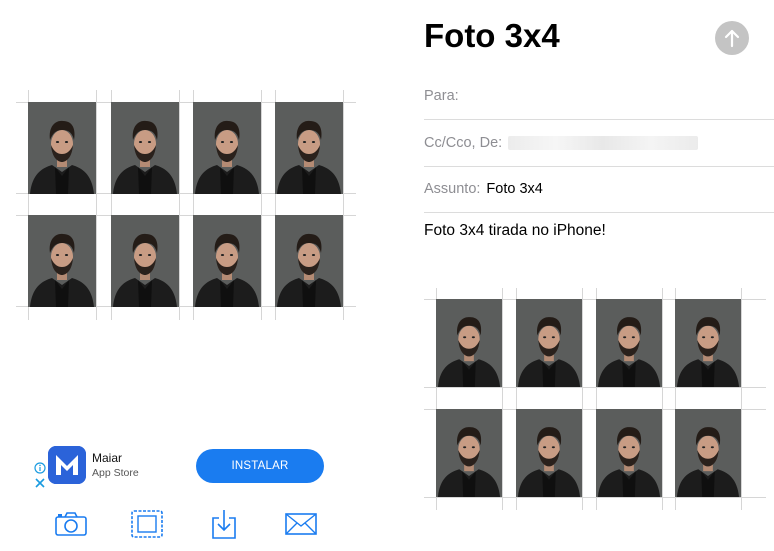 The height and width of the screenshot is (551, 774). I want to click on compose-title: Foto 3x4, so click(492, 35).